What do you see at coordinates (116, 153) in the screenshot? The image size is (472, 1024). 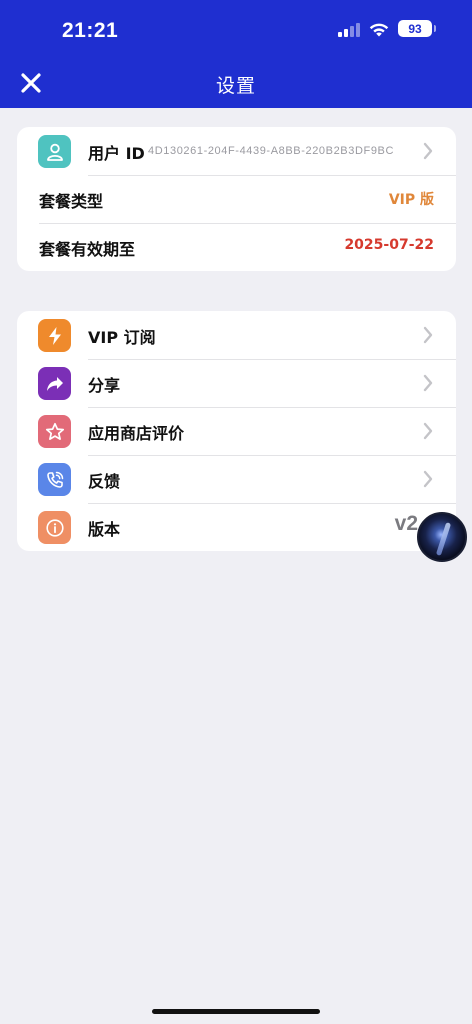 I see `user-id-label: 用户 ID` at bounding box center [116, 153].